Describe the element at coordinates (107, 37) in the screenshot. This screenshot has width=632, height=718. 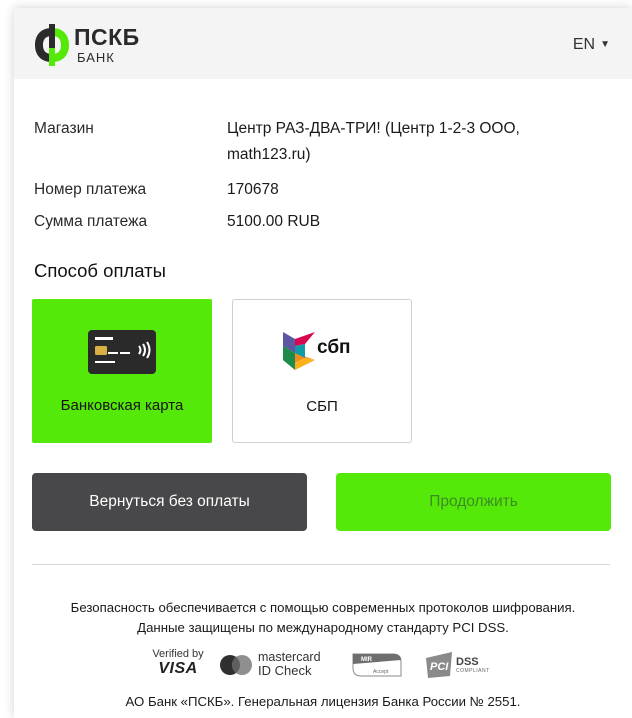
I see `logo-name: ПСКБ` at that location.